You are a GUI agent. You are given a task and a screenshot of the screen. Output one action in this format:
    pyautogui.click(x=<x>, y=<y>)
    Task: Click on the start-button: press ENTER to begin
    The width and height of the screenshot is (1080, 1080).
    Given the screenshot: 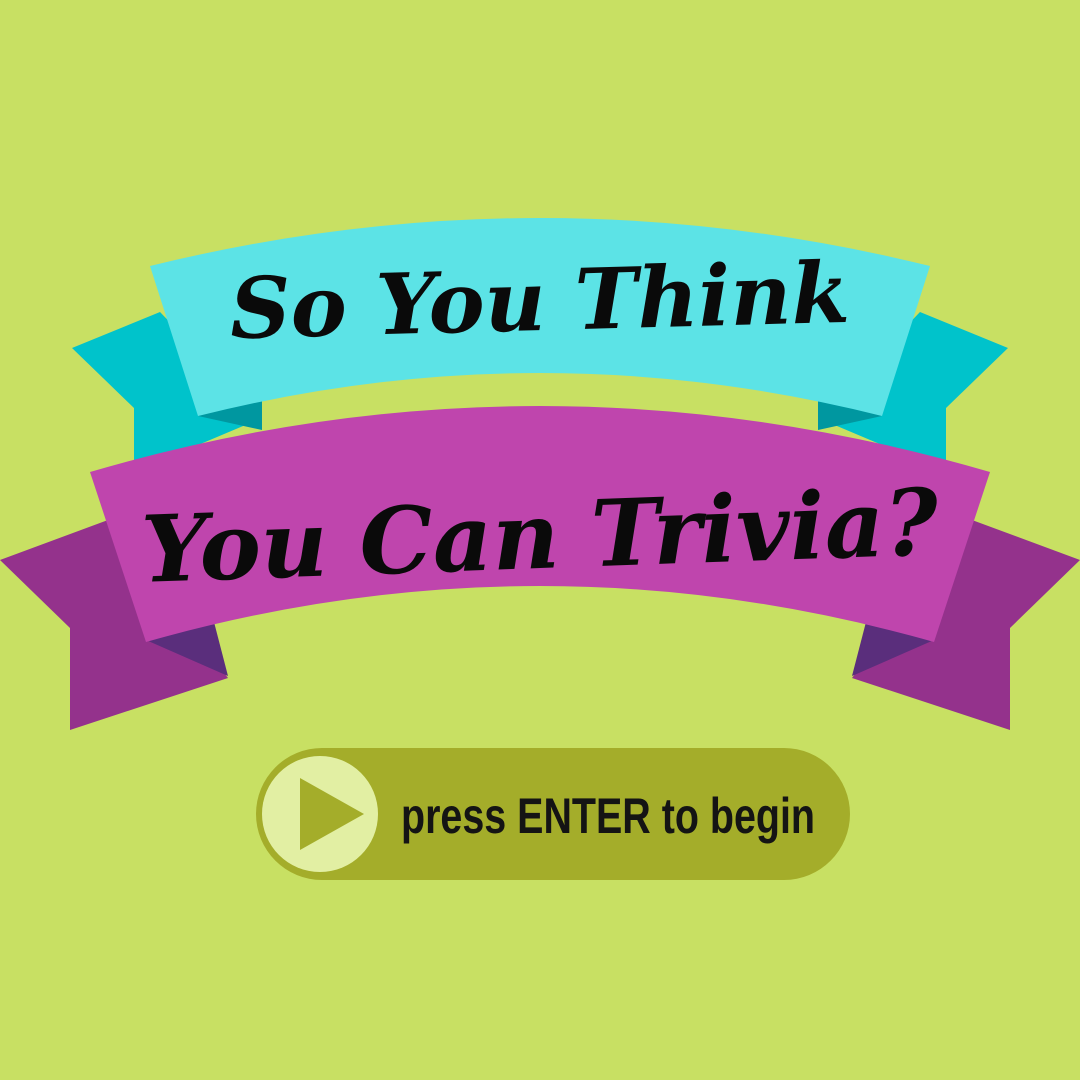 What is the action you would take?
    pyautogui.click(x=553, y=814)
    